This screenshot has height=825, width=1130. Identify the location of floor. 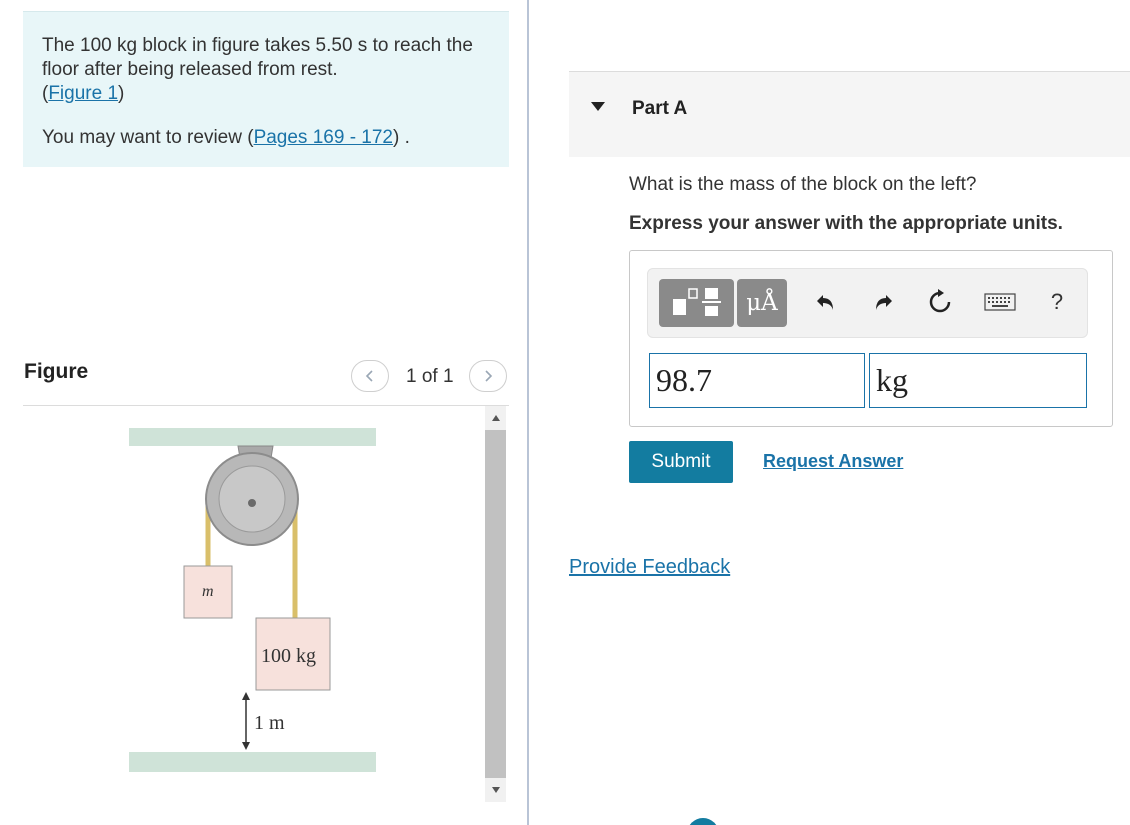
(252, 762).